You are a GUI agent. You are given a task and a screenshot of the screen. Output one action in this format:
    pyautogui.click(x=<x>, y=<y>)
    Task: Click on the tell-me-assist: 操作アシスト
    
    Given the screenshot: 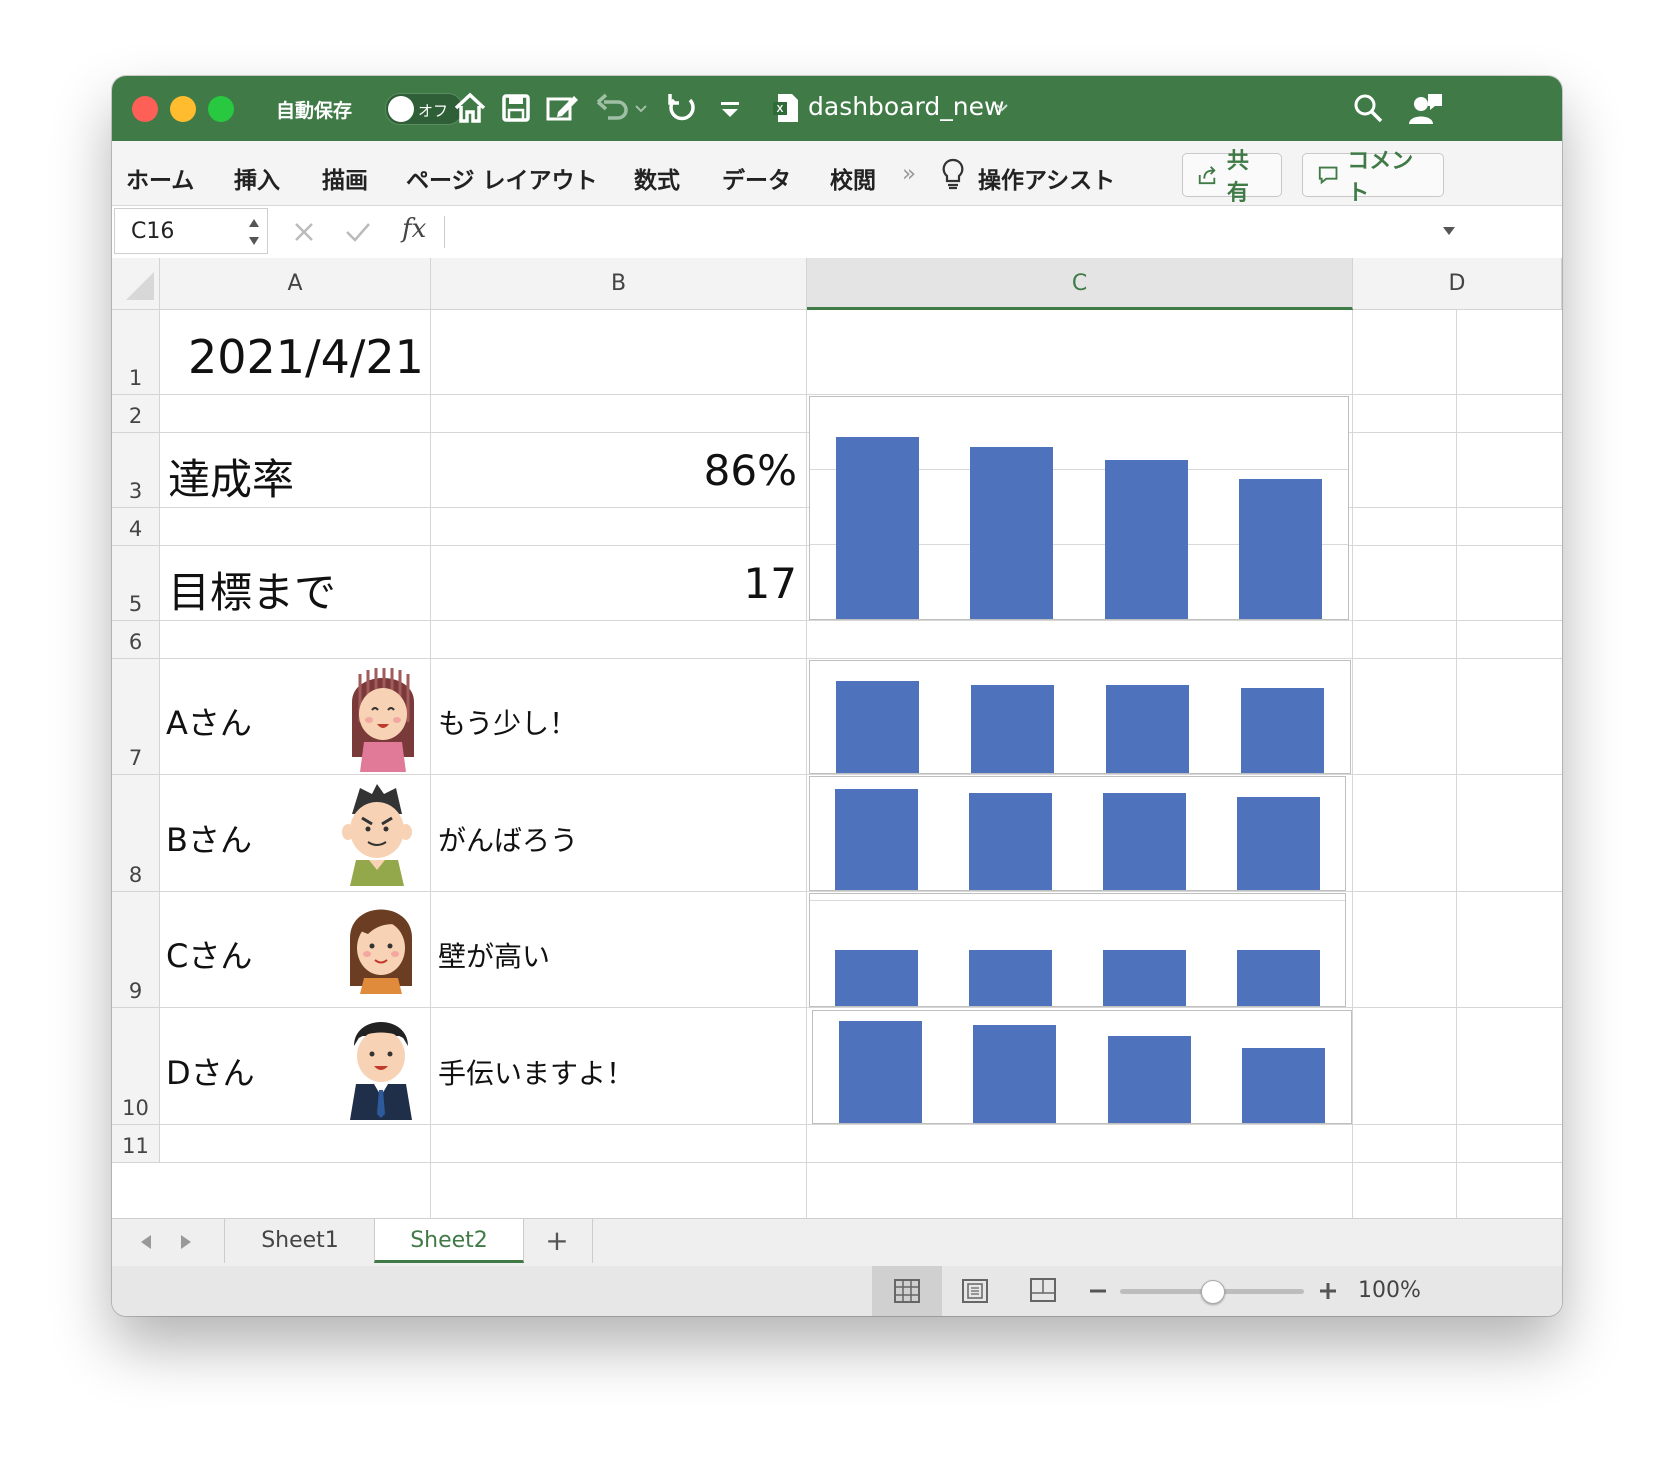 What is the action you would take?
    pyautogui.click(x=1046, y=178)
    